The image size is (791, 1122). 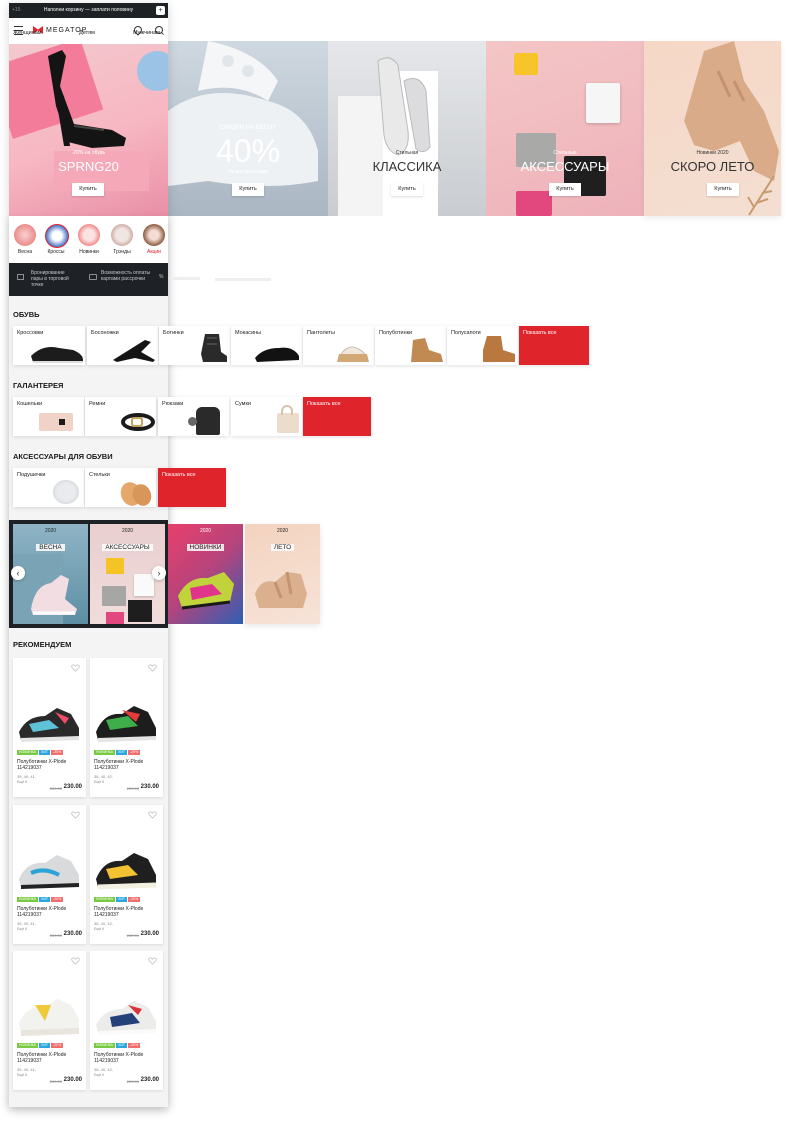 What do you see at coordinates (499, 349) in the screenshot?
I see `suede-boot-image` at bounding box center [499, 349].